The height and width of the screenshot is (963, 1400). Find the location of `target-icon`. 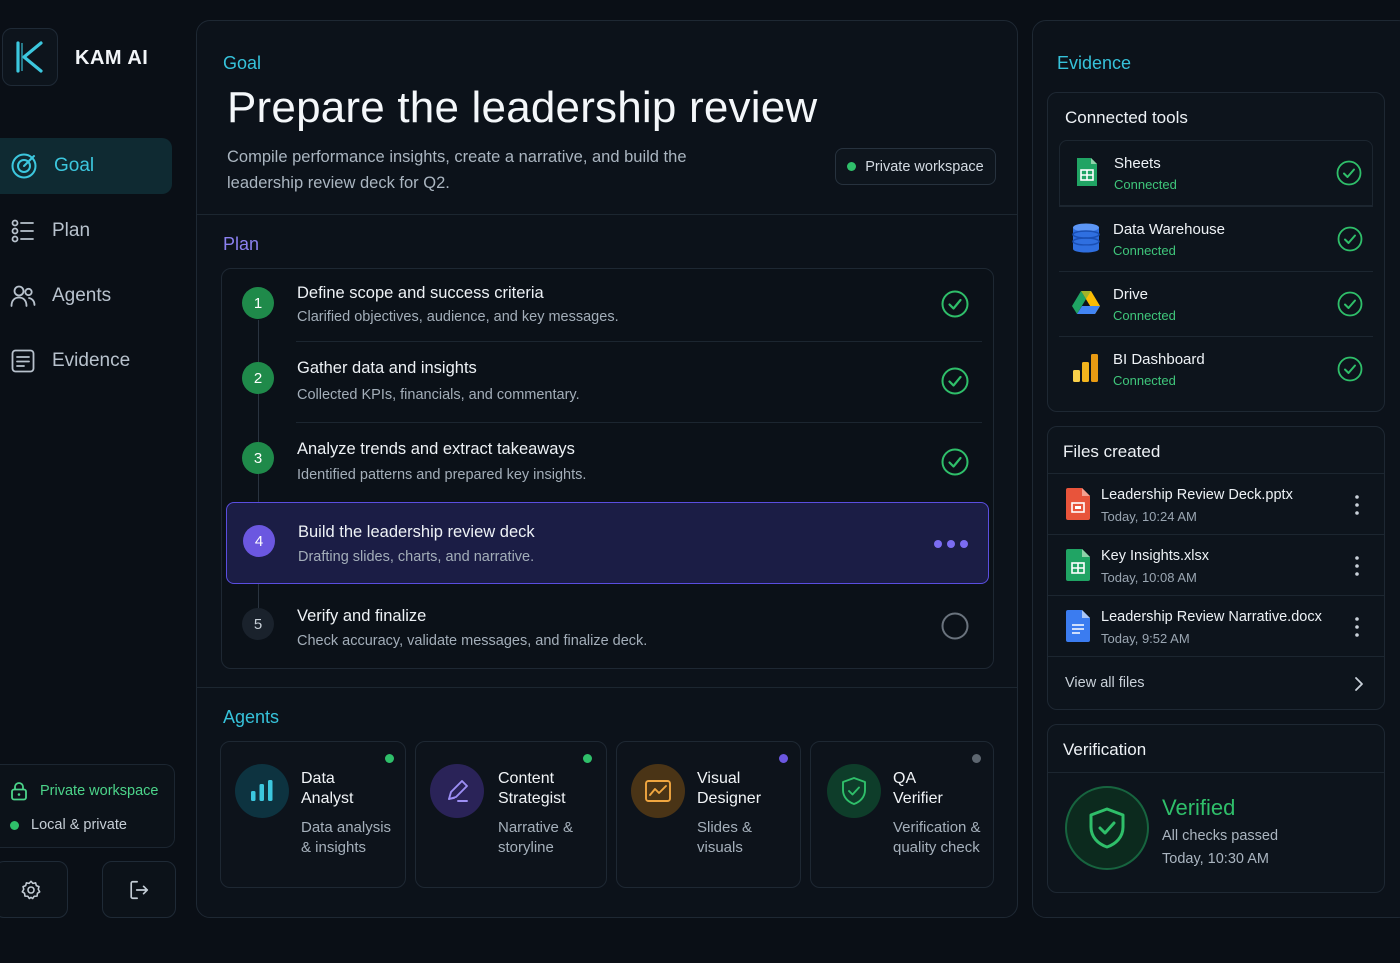

target-icon is located at coordinates (24, 166).